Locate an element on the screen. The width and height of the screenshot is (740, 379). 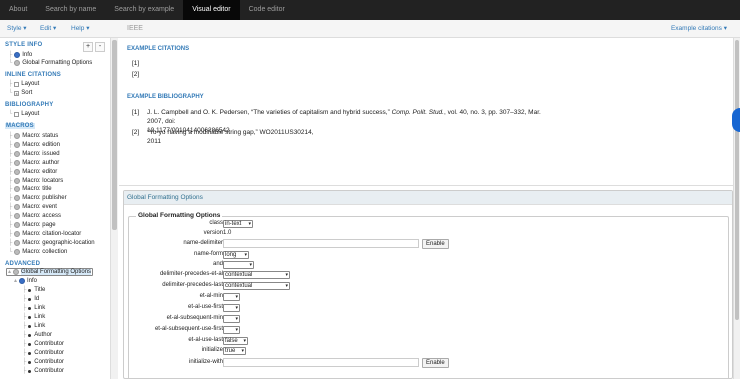
tree-item-info: ├ Info is located at coordinates (20, 55).